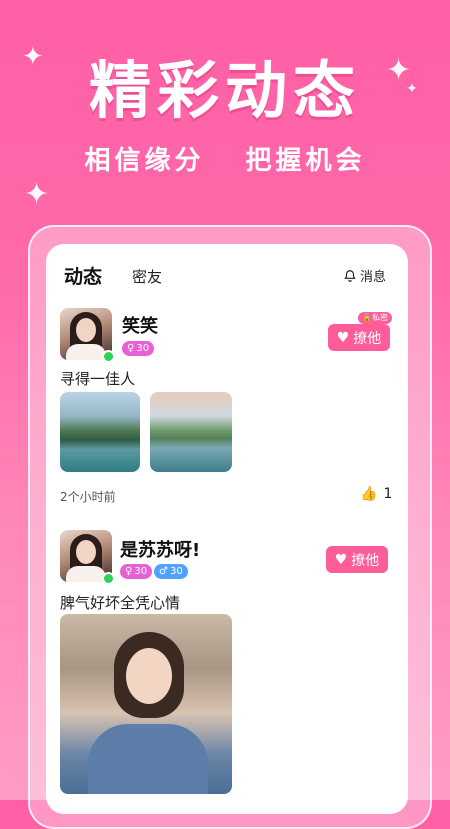 Image resolution: width=450 pixels, height=829 pixels. Describe the element at coordinates (98, 379) in the screenshot. I see `post-text: 寻得一佳人` at that location.